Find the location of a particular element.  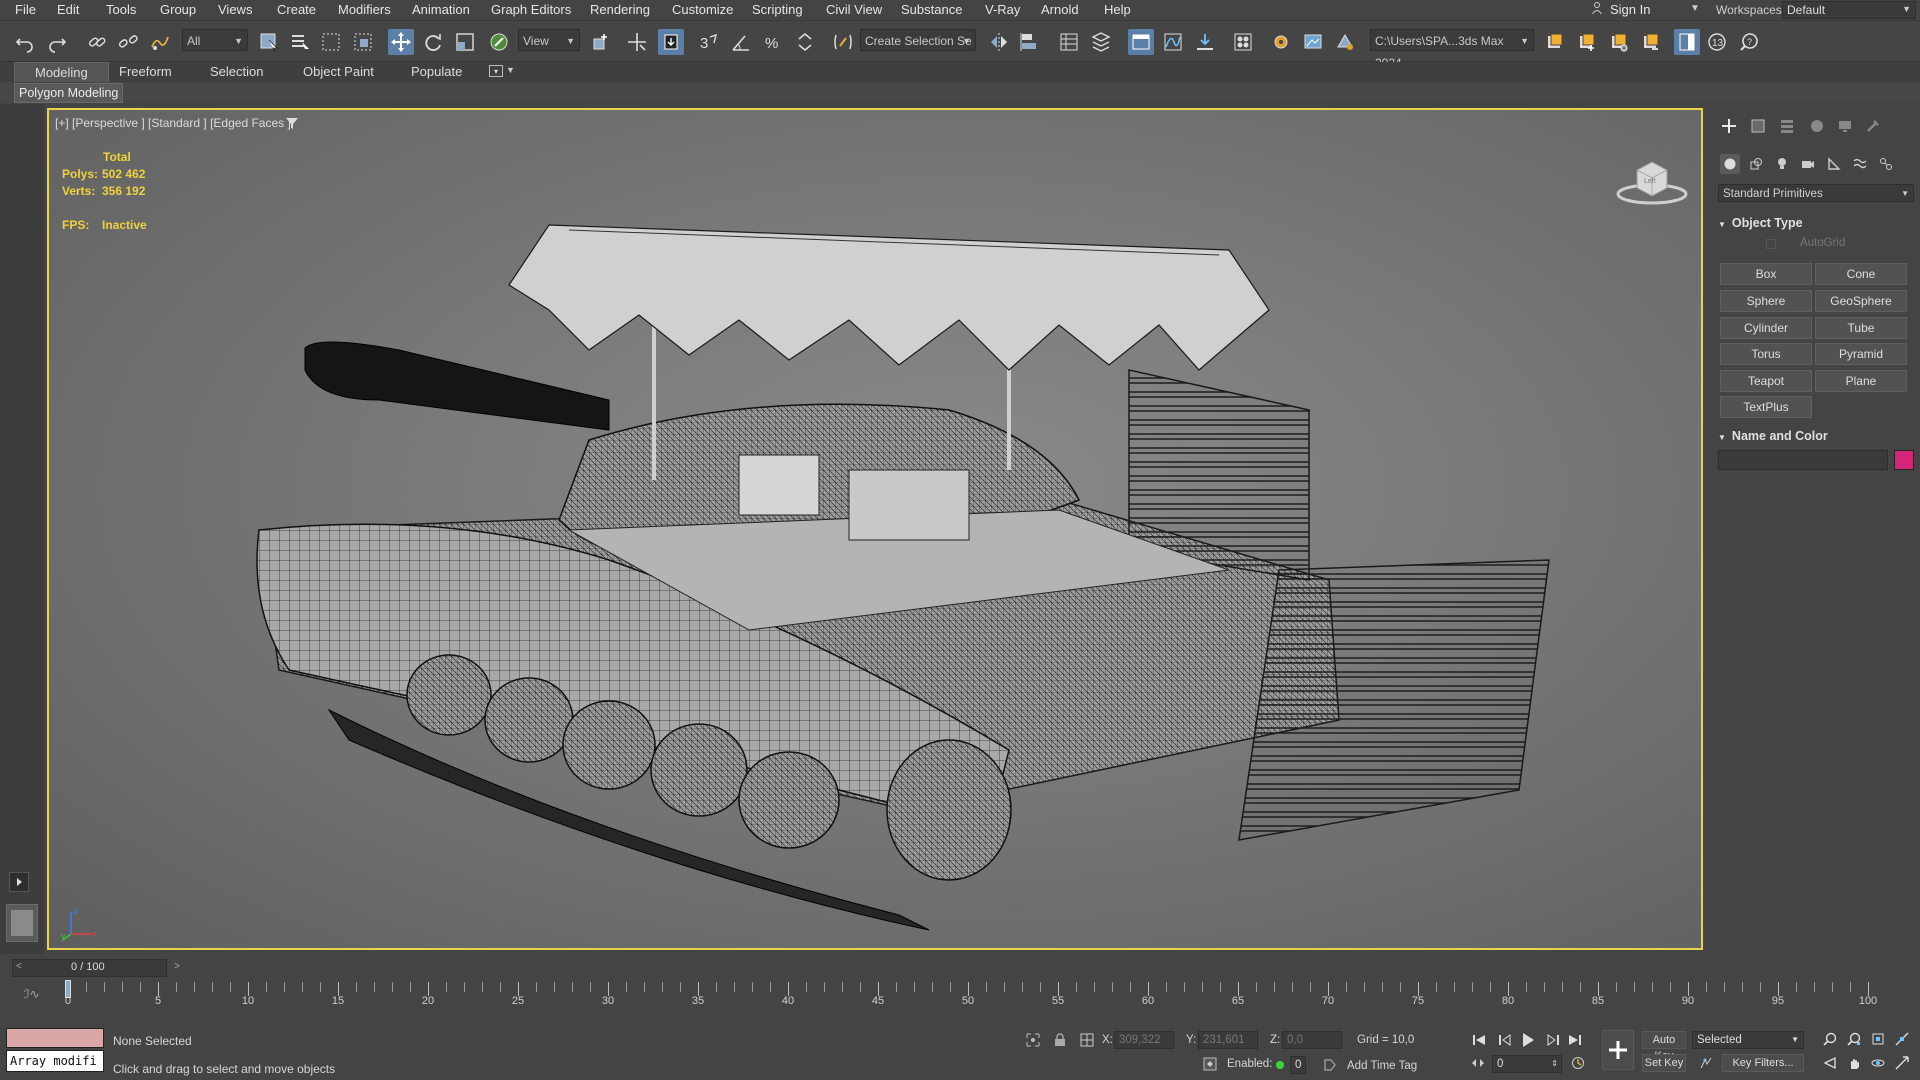

tab-modeling: Modeling is located at coordinates (61, 72).